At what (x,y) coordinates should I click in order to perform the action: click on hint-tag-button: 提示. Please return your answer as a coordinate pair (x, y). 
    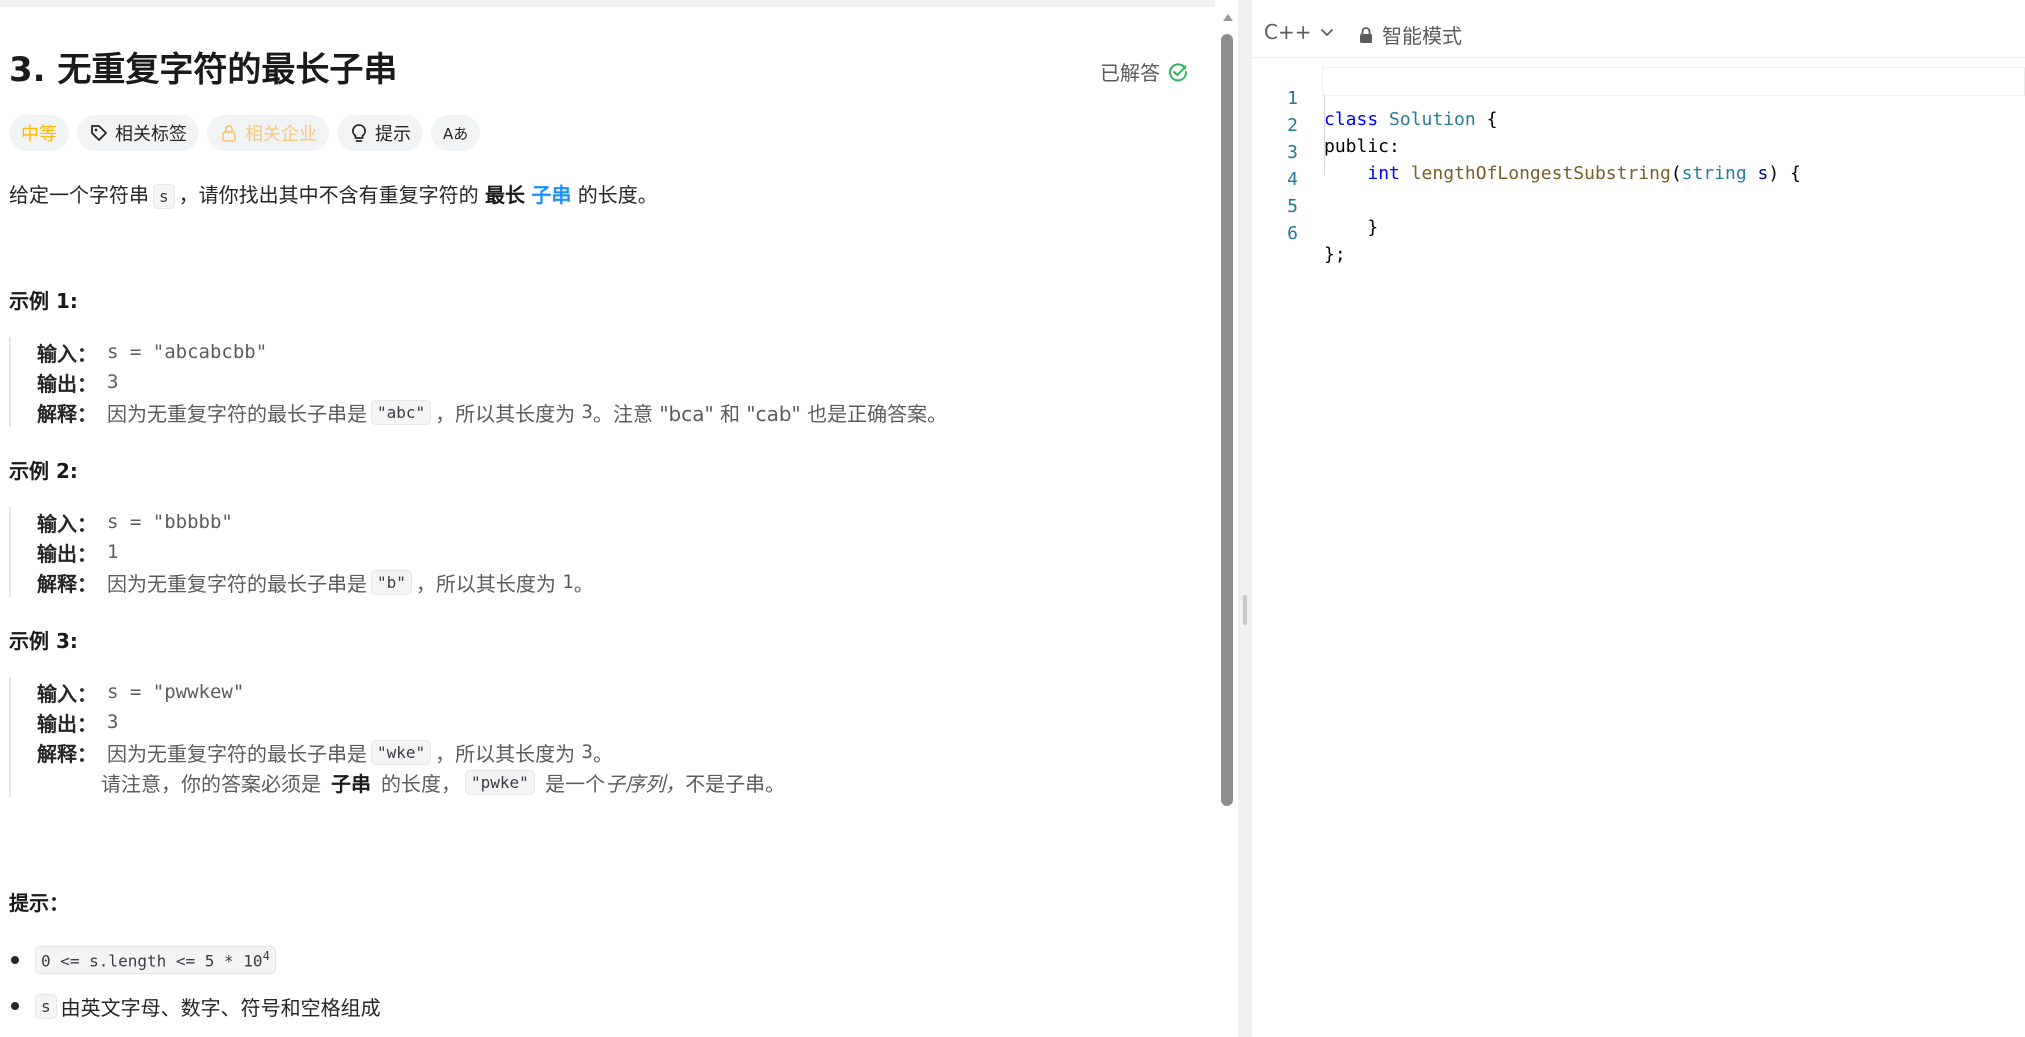
    Looking at the image, I should click on (380, 133).